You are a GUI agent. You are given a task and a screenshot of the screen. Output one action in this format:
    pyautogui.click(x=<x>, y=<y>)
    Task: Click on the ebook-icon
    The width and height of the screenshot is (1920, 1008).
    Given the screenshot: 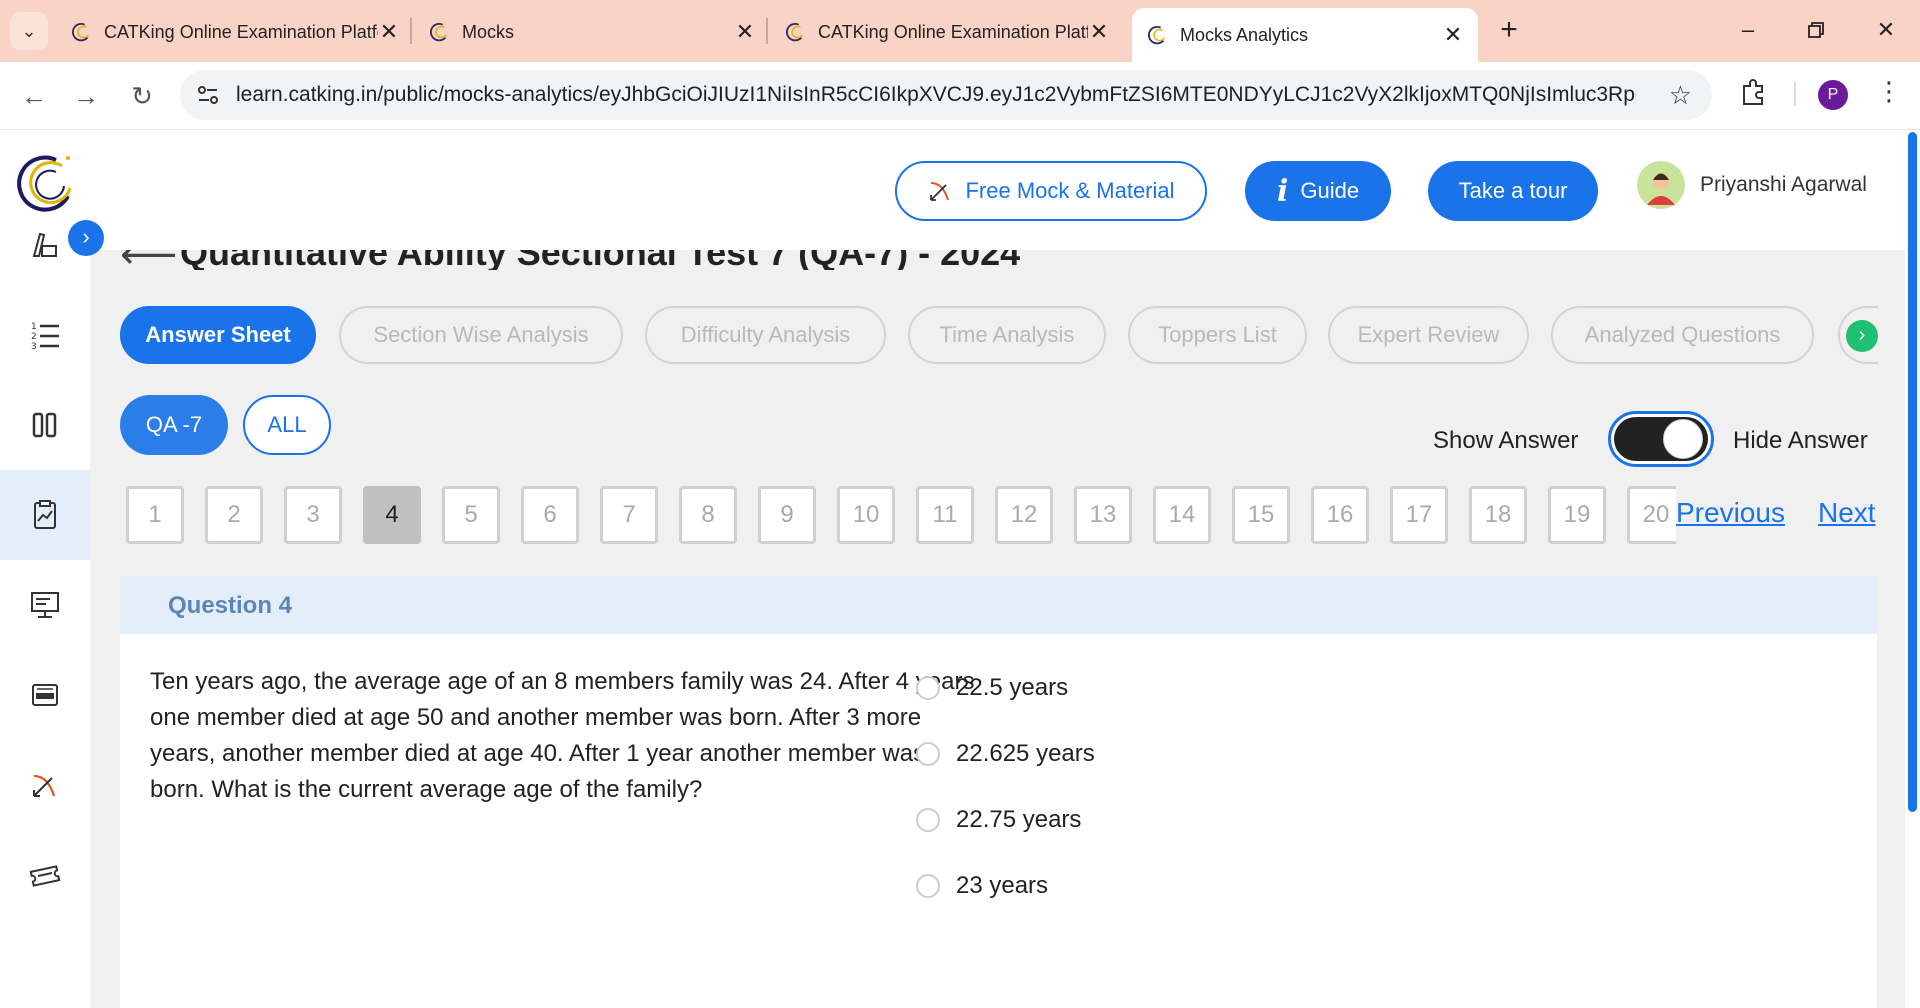 What is the action you would take?
    pyautogui.click(x=45, y=695)
    